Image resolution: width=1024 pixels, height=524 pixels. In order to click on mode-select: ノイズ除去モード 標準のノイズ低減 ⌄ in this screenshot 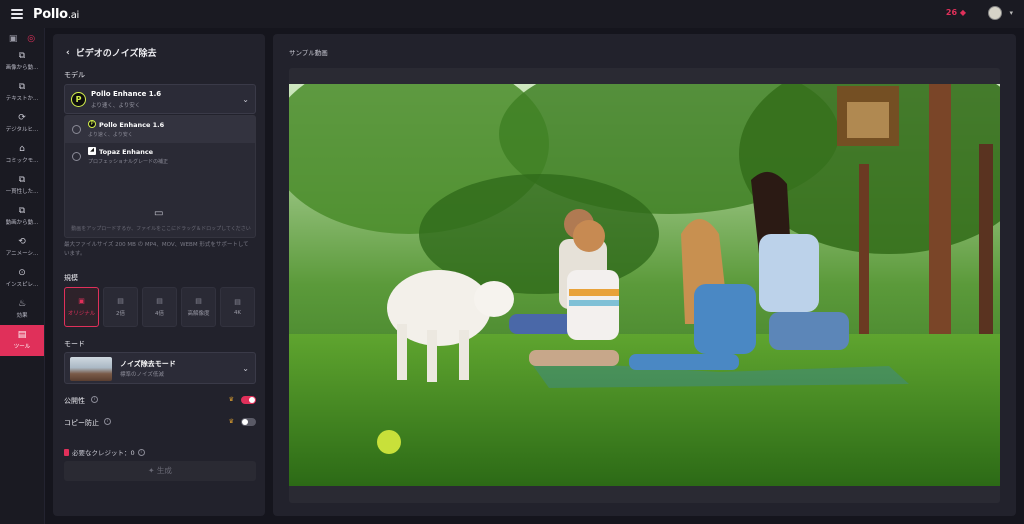, I will do `click(160, 368)`.